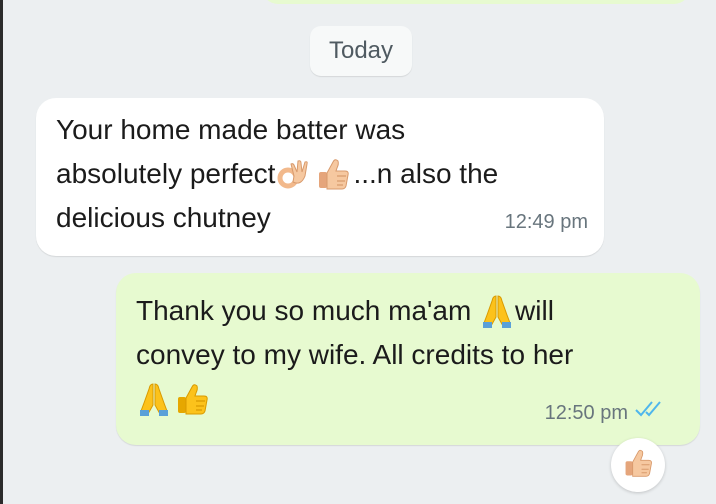 The image size is (716, 504). Describe the element at coordinates (154, 405) in the screenshot. I see `folded-hands-icon` at that location.